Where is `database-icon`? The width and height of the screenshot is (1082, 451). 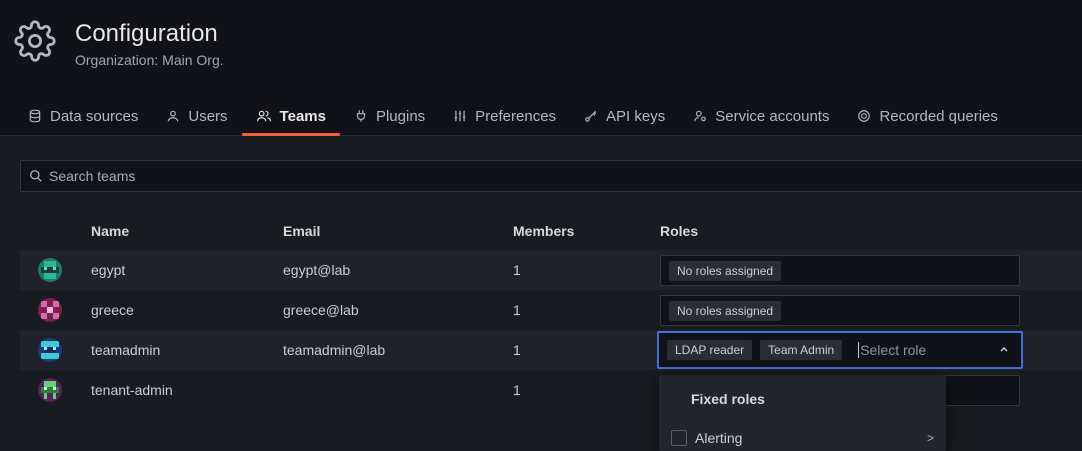
database-icon is located at coordinates (35, 116).